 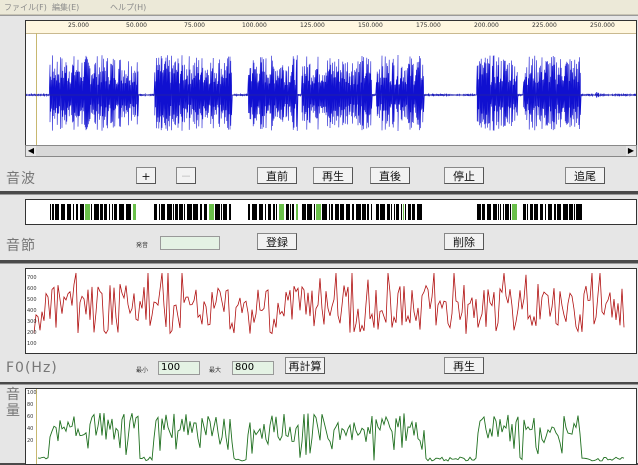 What do you see at coordinates (585, 175) in the screenshot?
I see `follow-button: 追尾` at bounding box center [585, 175].